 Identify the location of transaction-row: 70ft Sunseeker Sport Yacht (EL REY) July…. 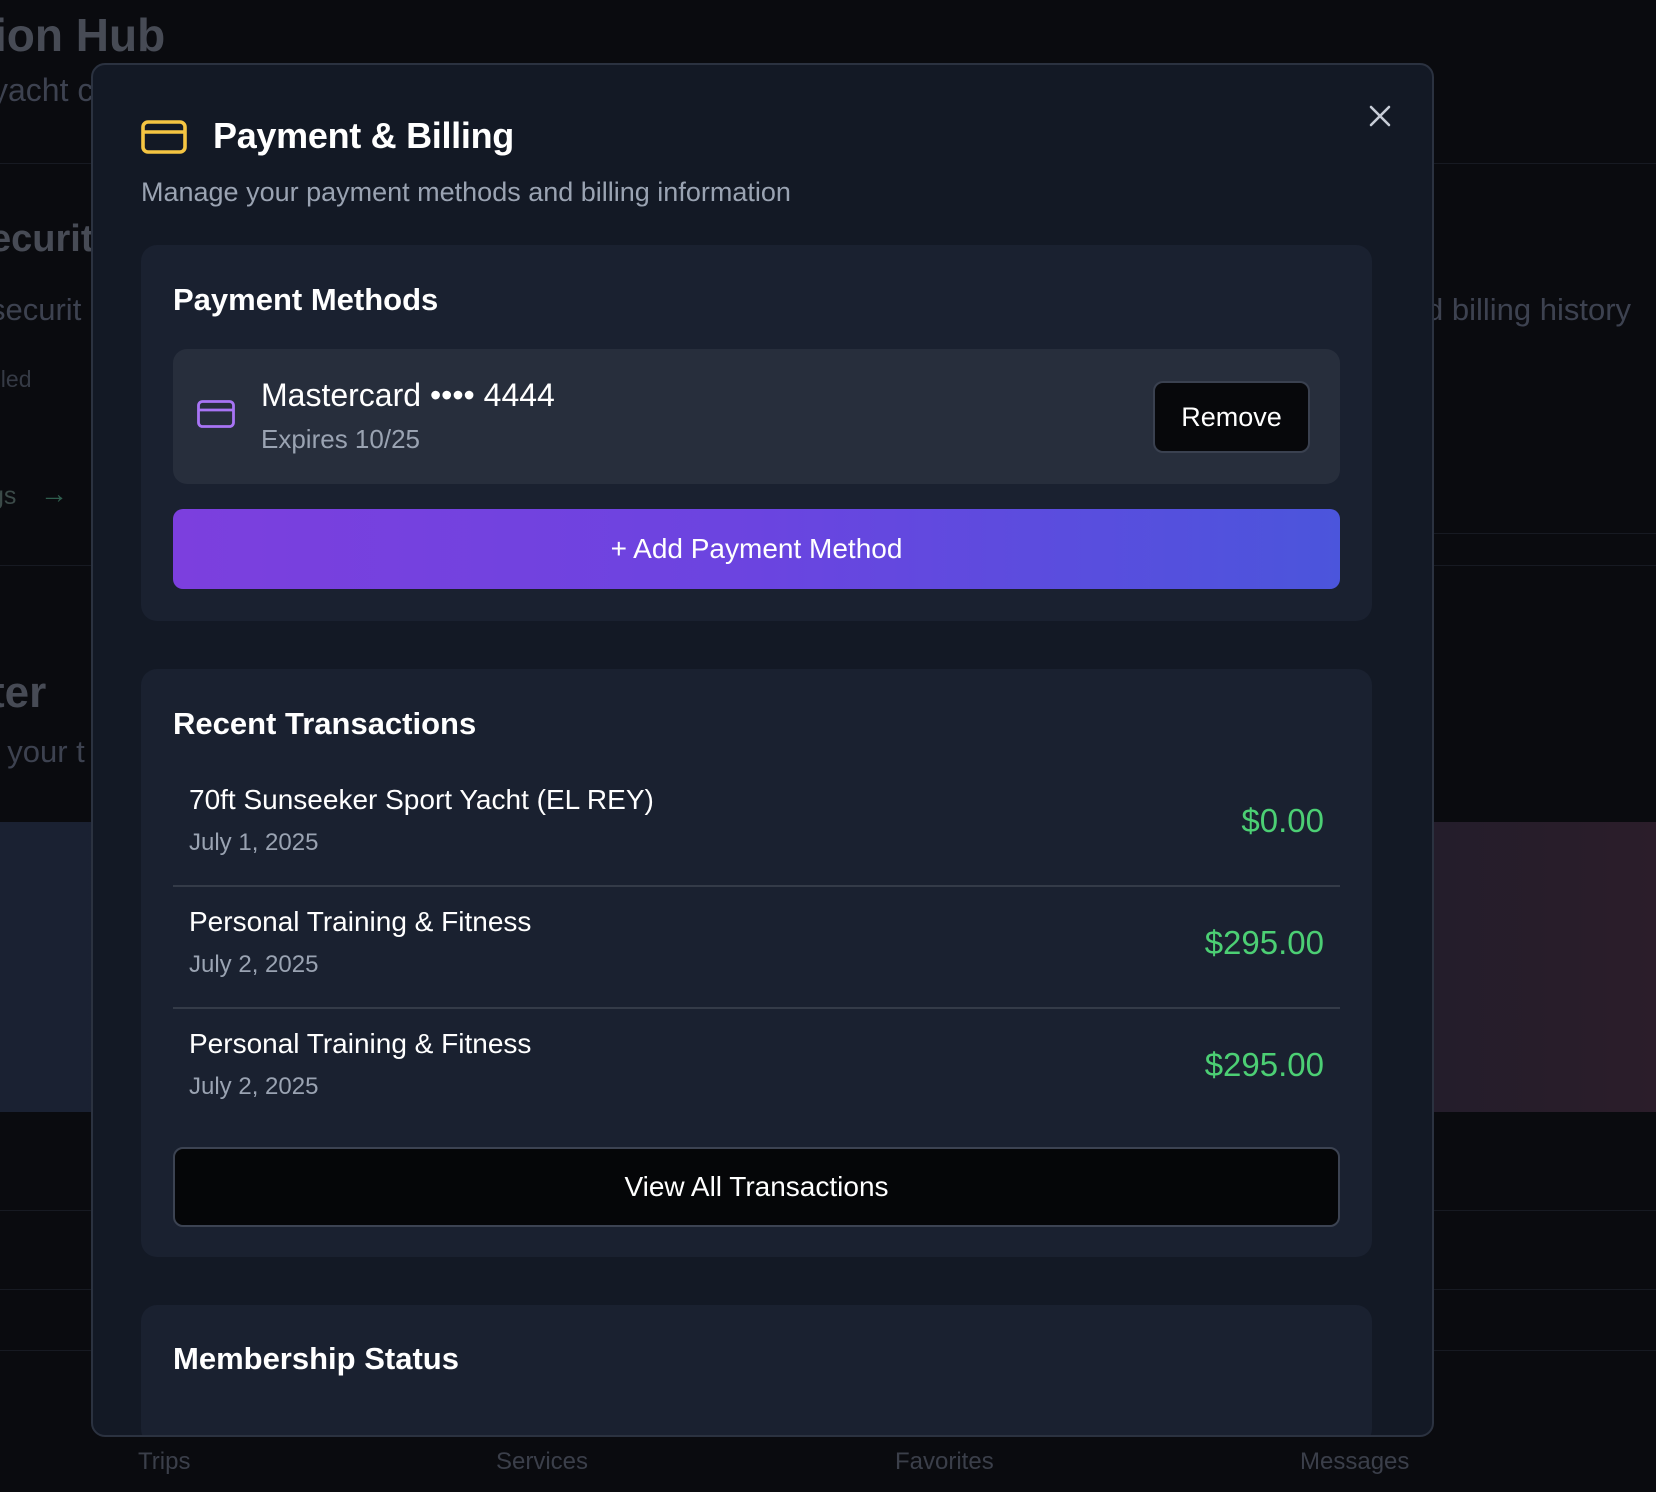
(756, 826).